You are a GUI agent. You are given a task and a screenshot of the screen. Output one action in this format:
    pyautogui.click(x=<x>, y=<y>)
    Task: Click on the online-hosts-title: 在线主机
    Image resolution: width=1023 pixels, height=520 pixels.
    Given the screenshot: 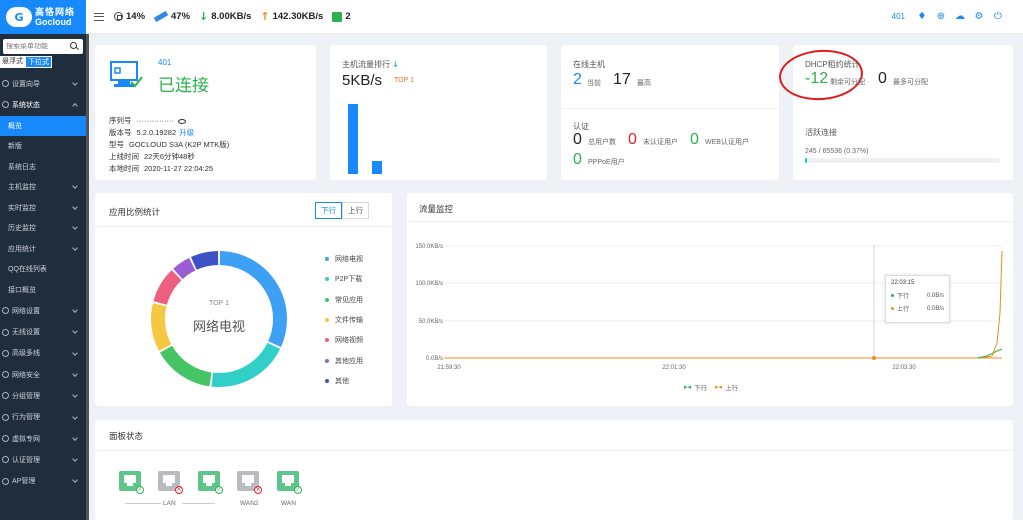 What is the action you would take?
    pyautogui.click(x=589, y=64)
    